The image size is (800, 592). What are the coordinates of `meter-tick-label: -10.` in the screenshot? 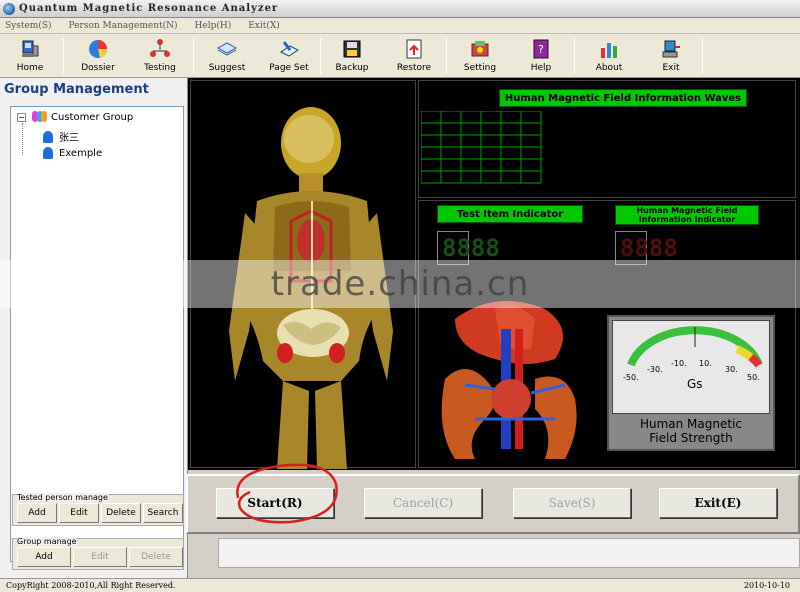 It's located at (679, 363).